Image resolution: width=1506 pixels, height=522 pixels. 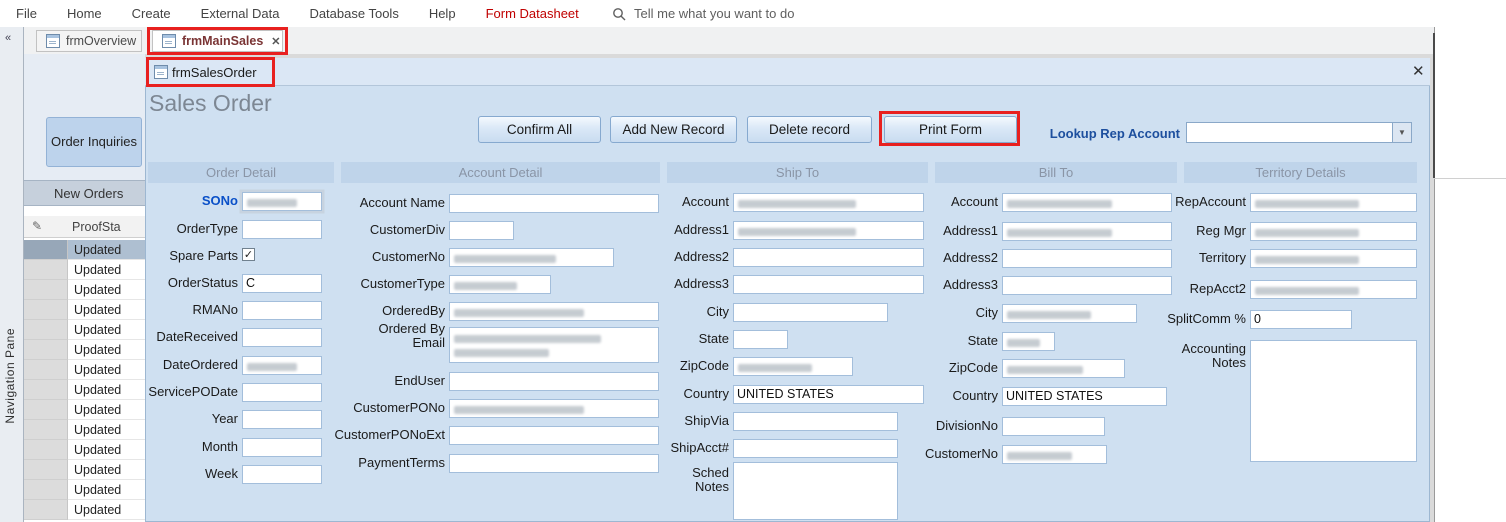 I want to click on nav-pane-collapse-icon: «, so click(x=8, y=38).